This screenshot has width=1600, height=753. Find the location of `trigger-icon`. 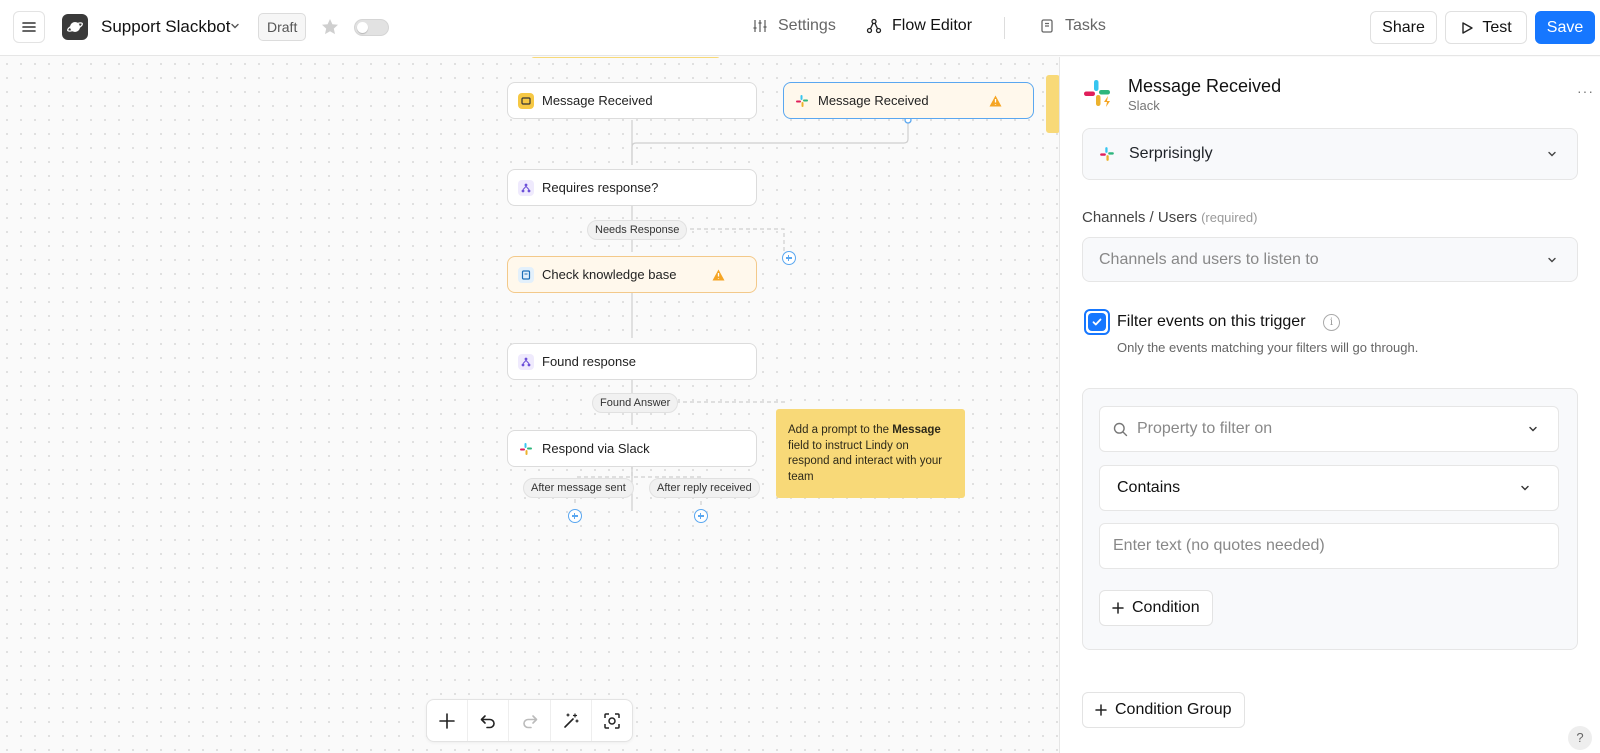

trigger-icon is located at coordinates (526, 100).